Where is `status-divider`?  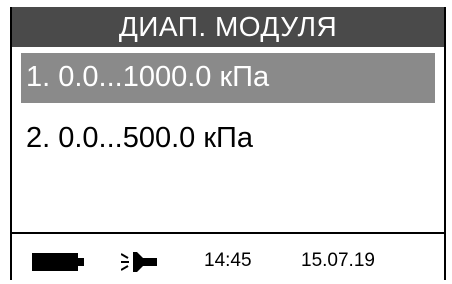
status-divider is located at coordinates (228, 233).